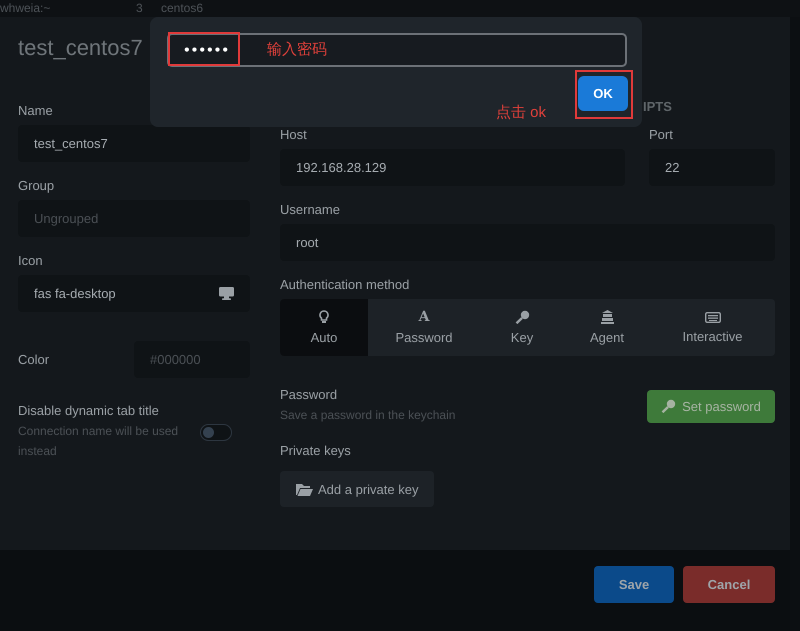 The height and width of the screenshot is (631, 800). I want to click on toggle-label: Disable dynamic tab title, so click(89, 411).